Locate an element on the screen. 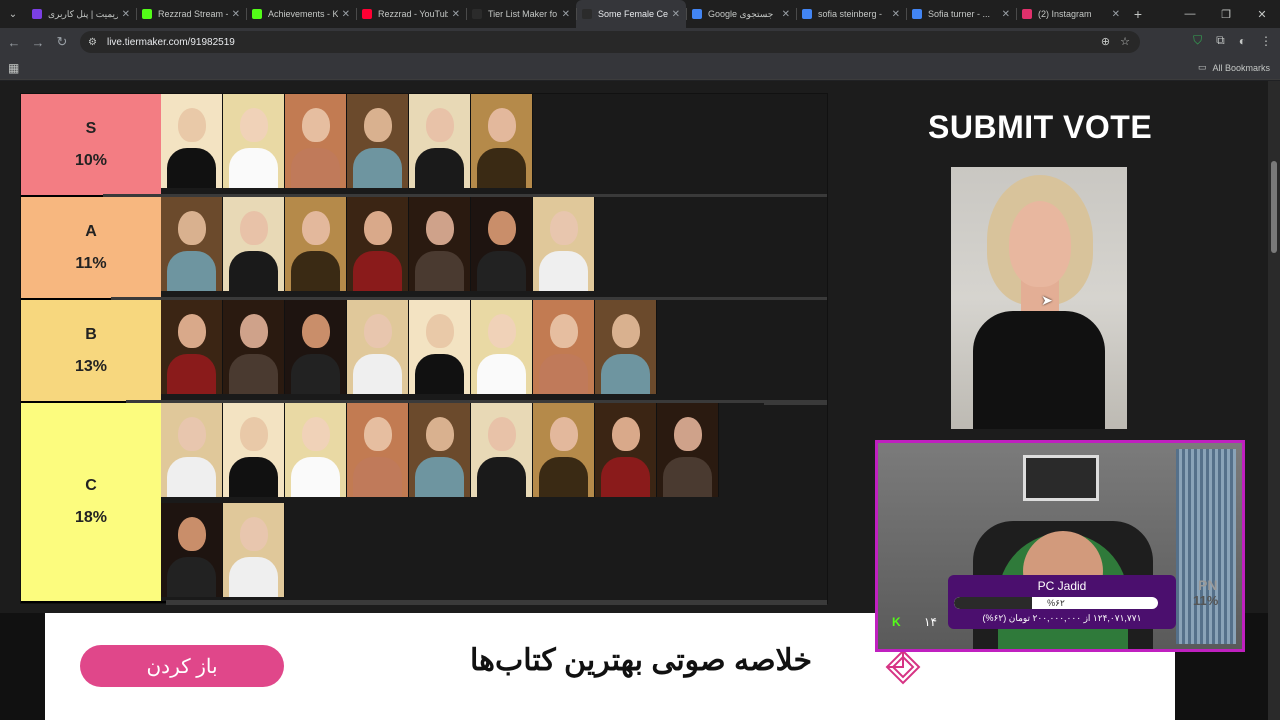 This screenshot has width=1280, height=720. profile-avatar-icon: ◐ is located at coordinates (1242, 41).